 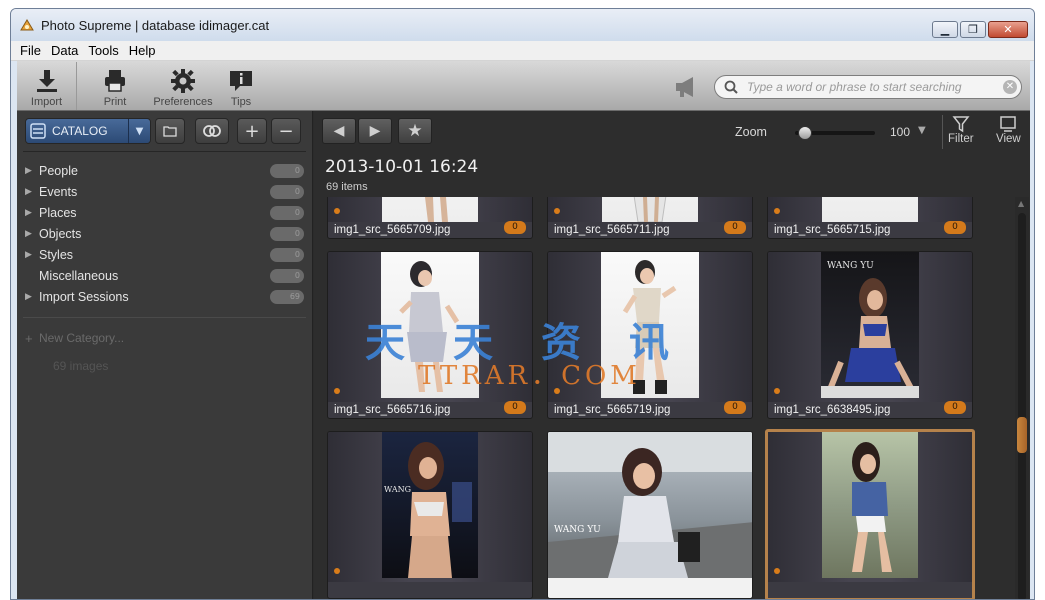 I want to click on import-button: Import, so click(x=47, y=86).